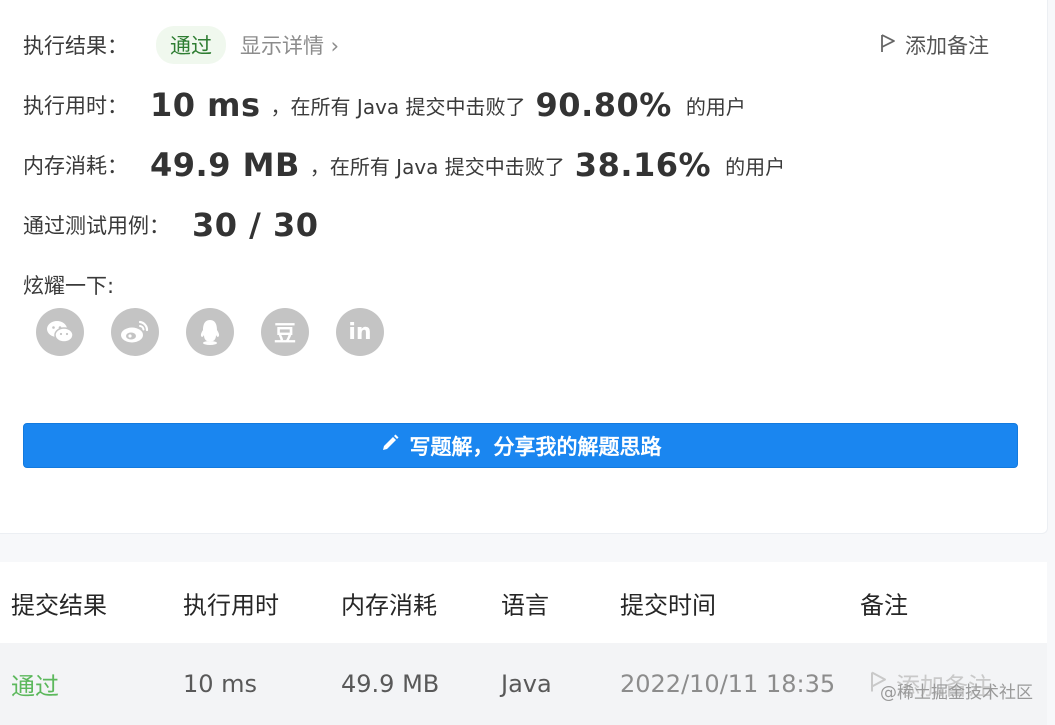 The width and height of the screenshot is (1055, 725). What do you see at coordinates (171, 225) in the screenshot?
I see `tests-row: 通过测试用例： 30 / 30` at bounding box center [171, 225].